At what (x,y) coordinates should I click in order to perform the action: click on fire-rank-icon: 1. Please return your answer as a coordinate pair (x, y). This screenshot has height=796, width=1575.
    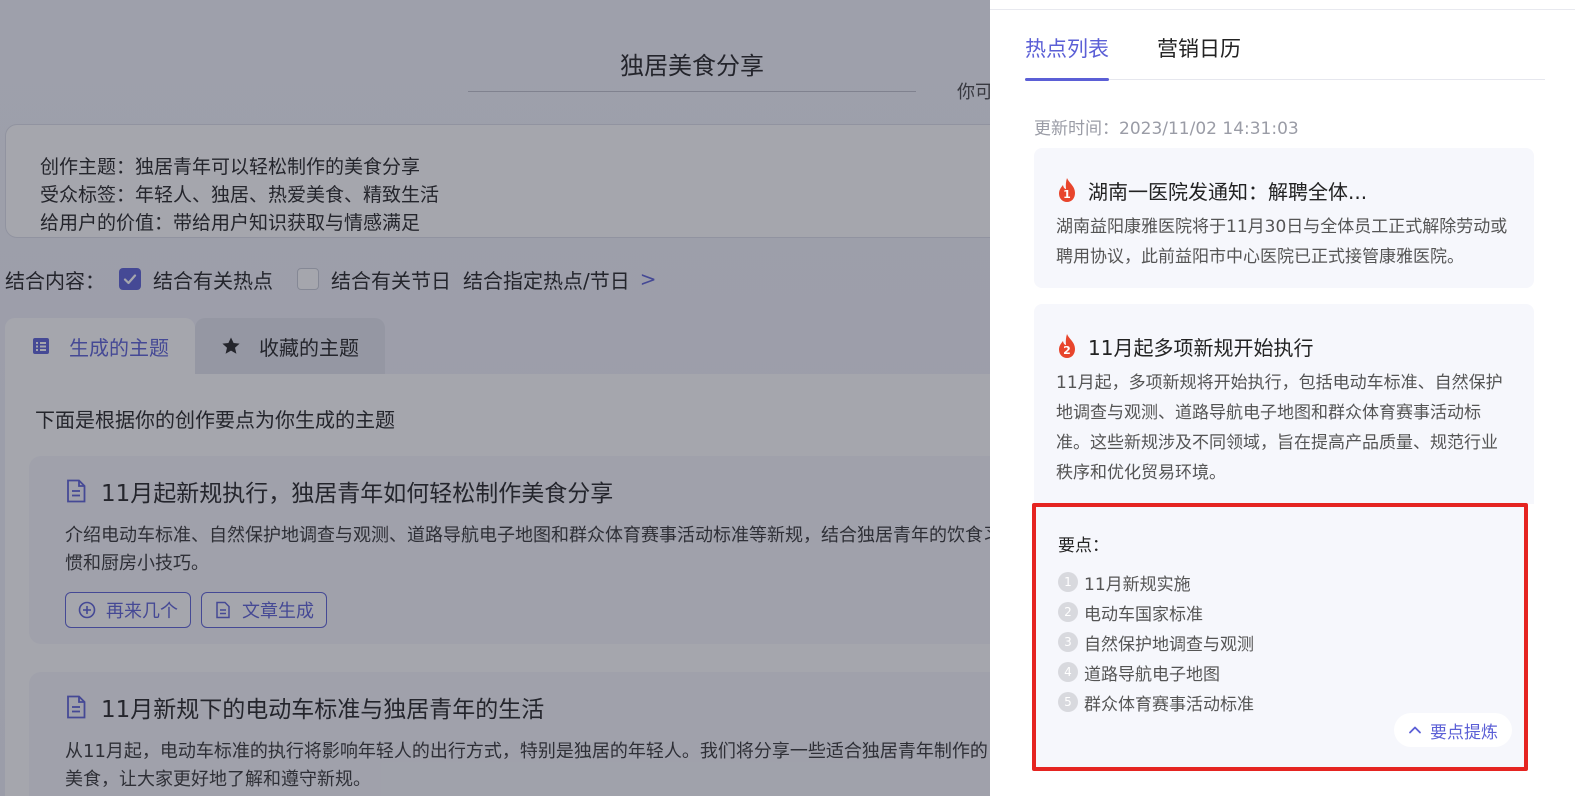
    Looking at the image, I should click on (1067, 190).